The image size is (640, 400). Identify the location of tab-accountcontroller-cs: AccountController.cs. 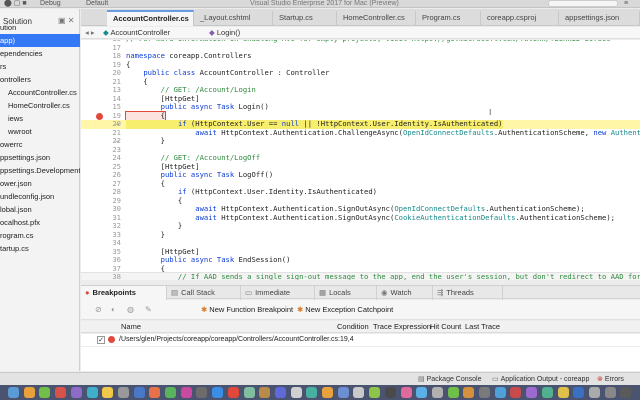
(150, 18).